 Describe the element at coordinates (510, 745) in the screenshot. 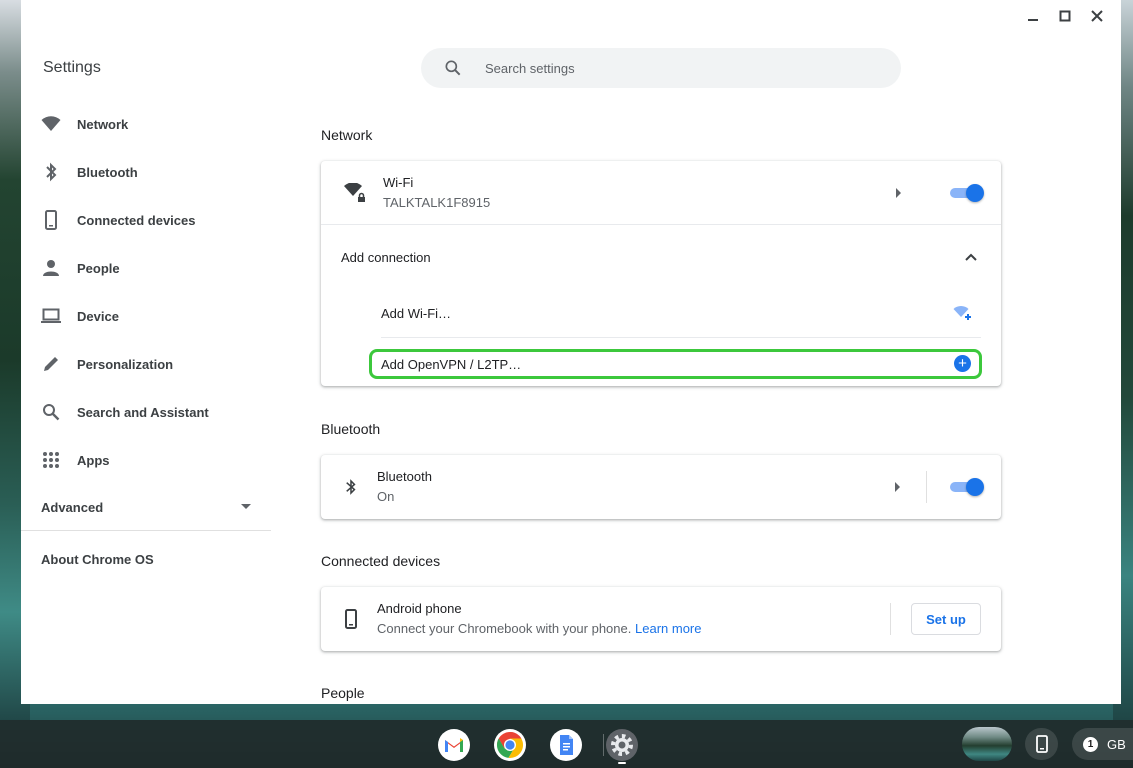

I see `chrome-icon` at that location.